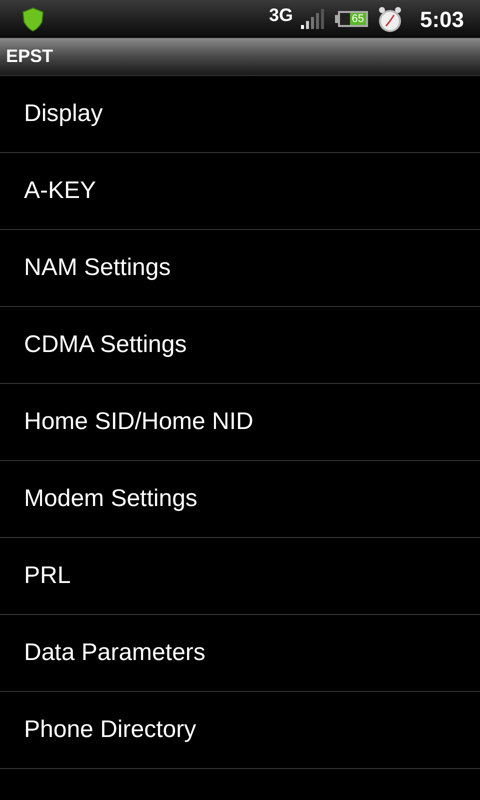 The width and height of the screenshot is (480, 800). What do you see at coordinates (358, 19) in the screenshot?
I see `battery-level: 65` at bounding box center [358, 19].